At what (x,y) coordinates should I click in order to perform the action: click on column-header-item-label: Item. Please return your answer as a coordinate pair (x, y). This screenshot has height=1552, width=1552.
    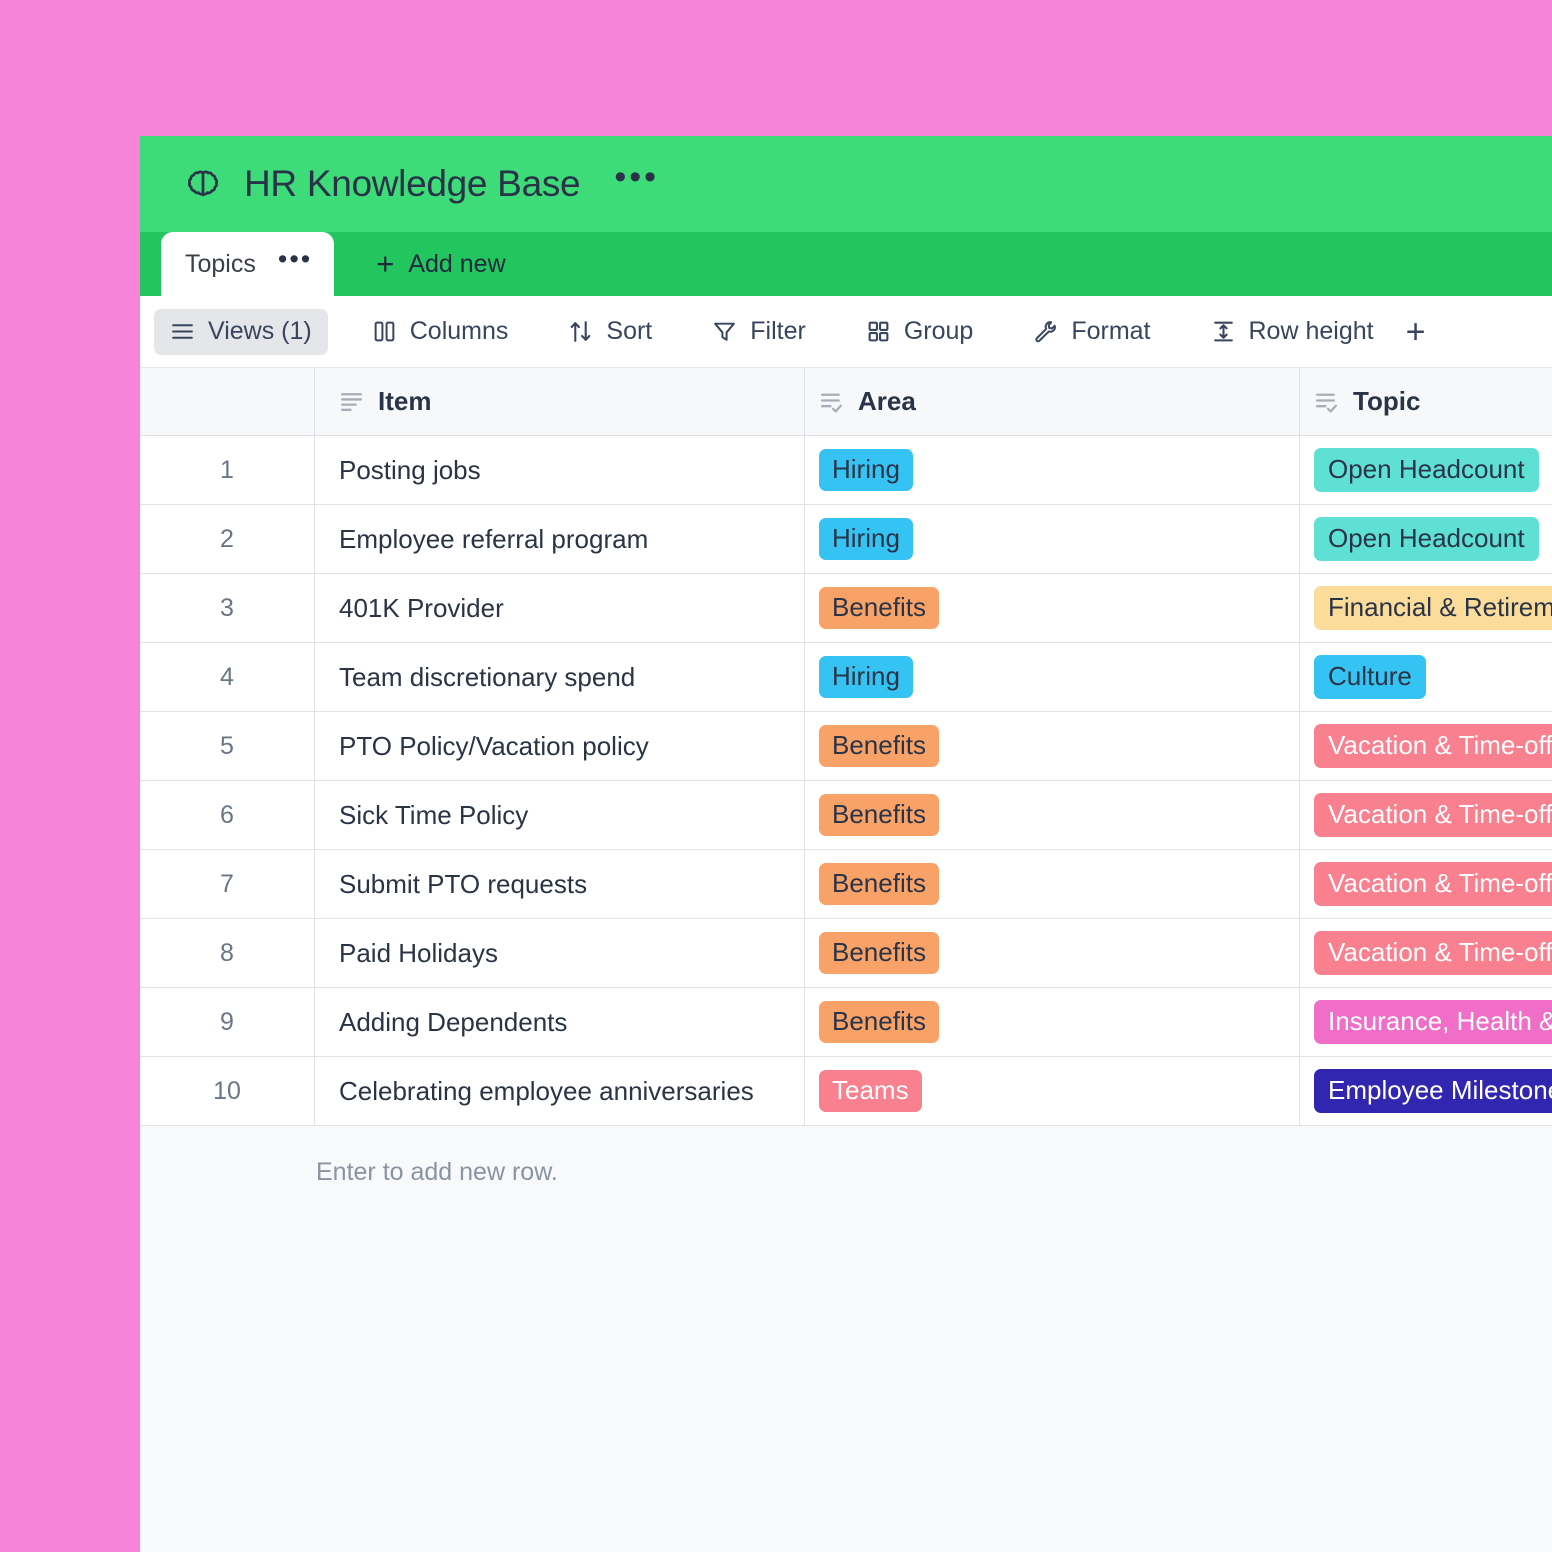
    Looking at the image, I should click on (405, 401).